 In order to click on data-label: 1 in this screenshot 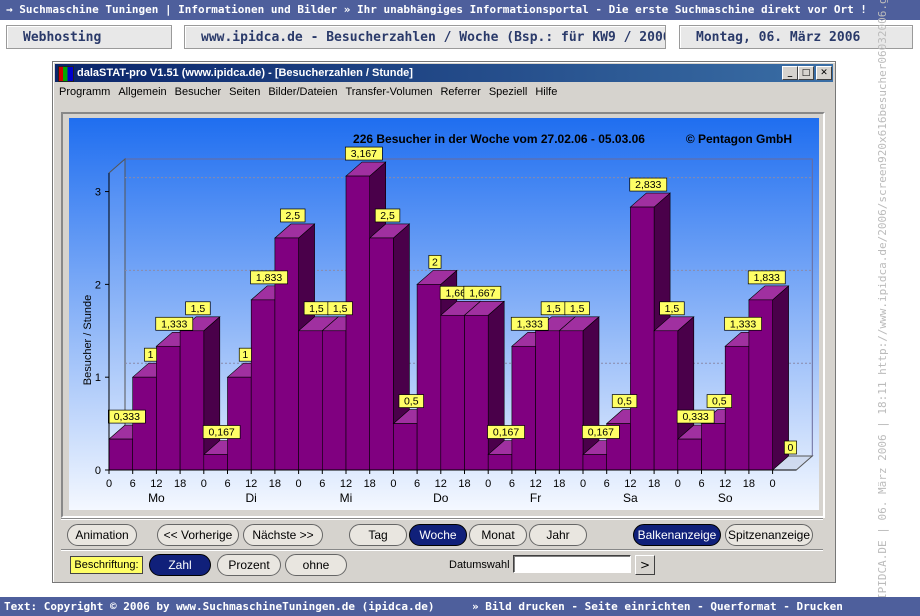, I will do `click(245, 355)`.